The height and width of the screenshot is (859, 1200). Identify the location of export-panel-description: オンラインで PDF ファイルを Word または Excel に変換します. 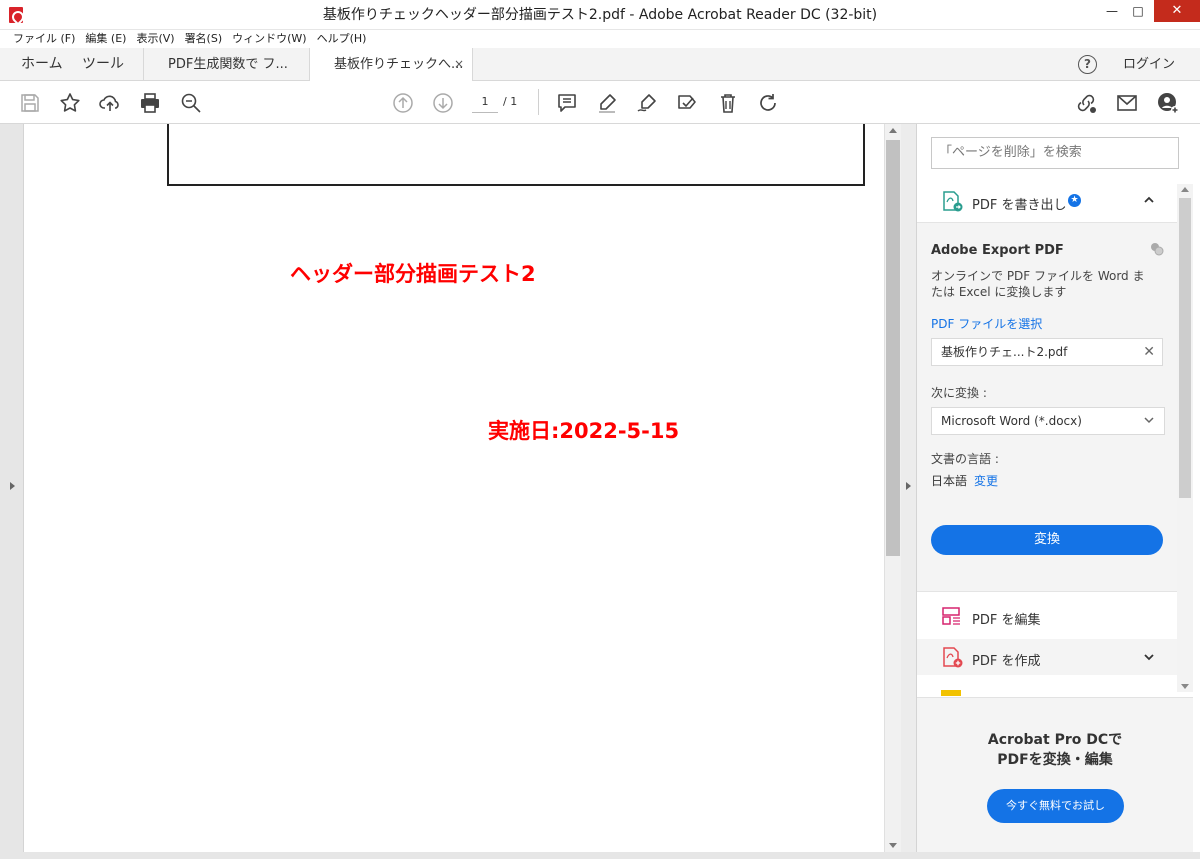
(1038, 284).